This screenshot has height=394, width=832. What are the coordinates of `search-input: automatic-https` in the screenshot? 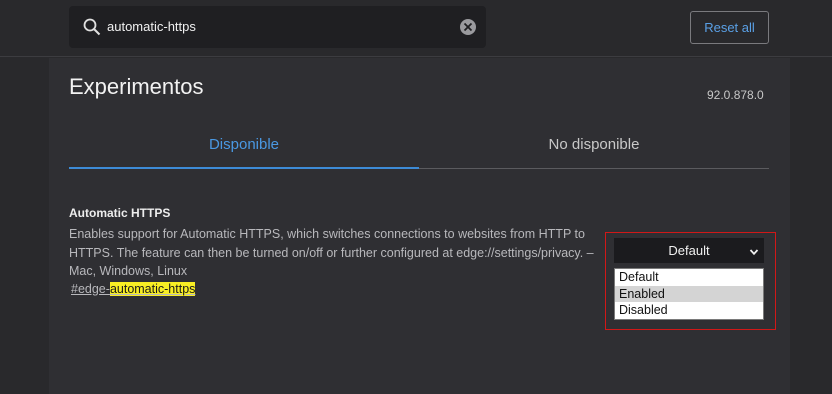 It's located at (151, 26).